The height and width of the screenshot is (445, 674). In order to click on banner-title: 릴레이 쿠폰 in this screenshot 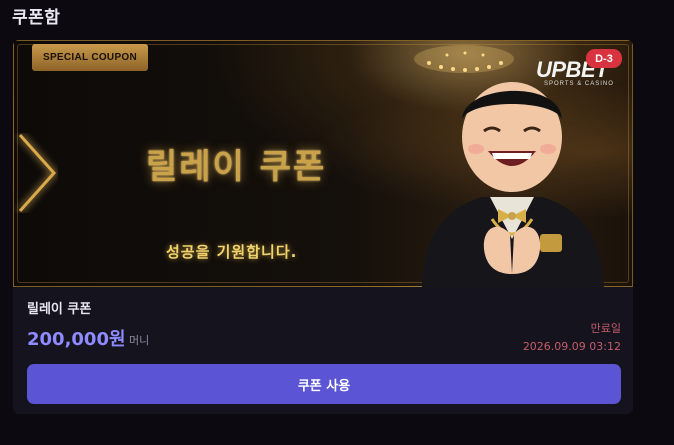, I will do `click(236, 167)`.